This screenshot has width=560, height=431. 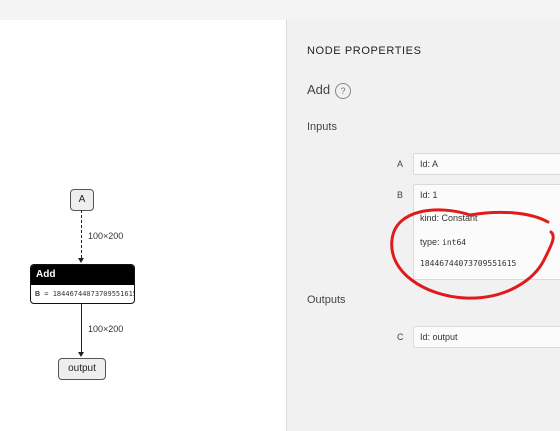 What do you see at coordinates (87, 294) in the screenshot?
I see `add-node-attr-value: = 18446744073709551615` at bounding box center [87, 294].